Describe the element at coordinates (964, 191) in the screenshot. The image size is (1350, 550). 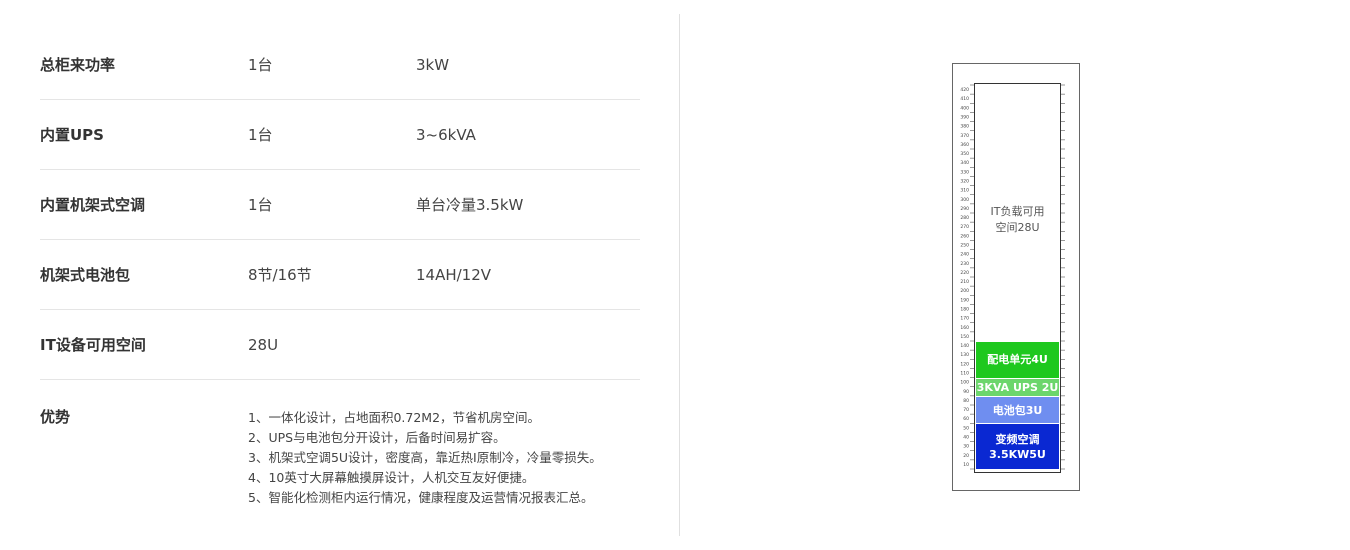
I see `scale-label: 310` at that location.